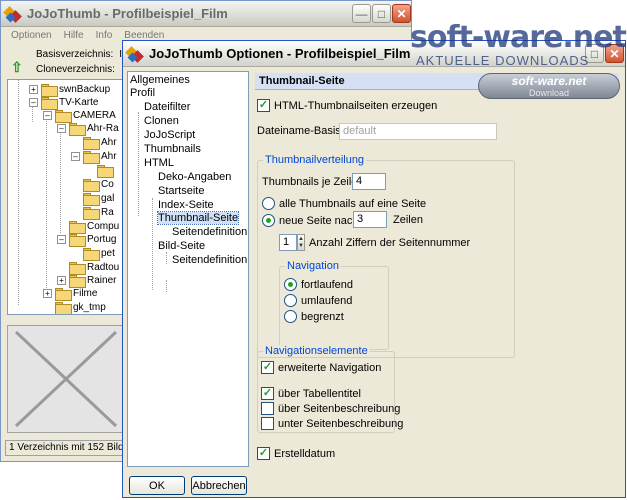 Image resolution: width=627 pixels, height=500 pixels. What do you see at coordinates (167, 107) in the screenshot?
I see `nav-dateifilter: Dateifilter` at bounding box center [167, 107].